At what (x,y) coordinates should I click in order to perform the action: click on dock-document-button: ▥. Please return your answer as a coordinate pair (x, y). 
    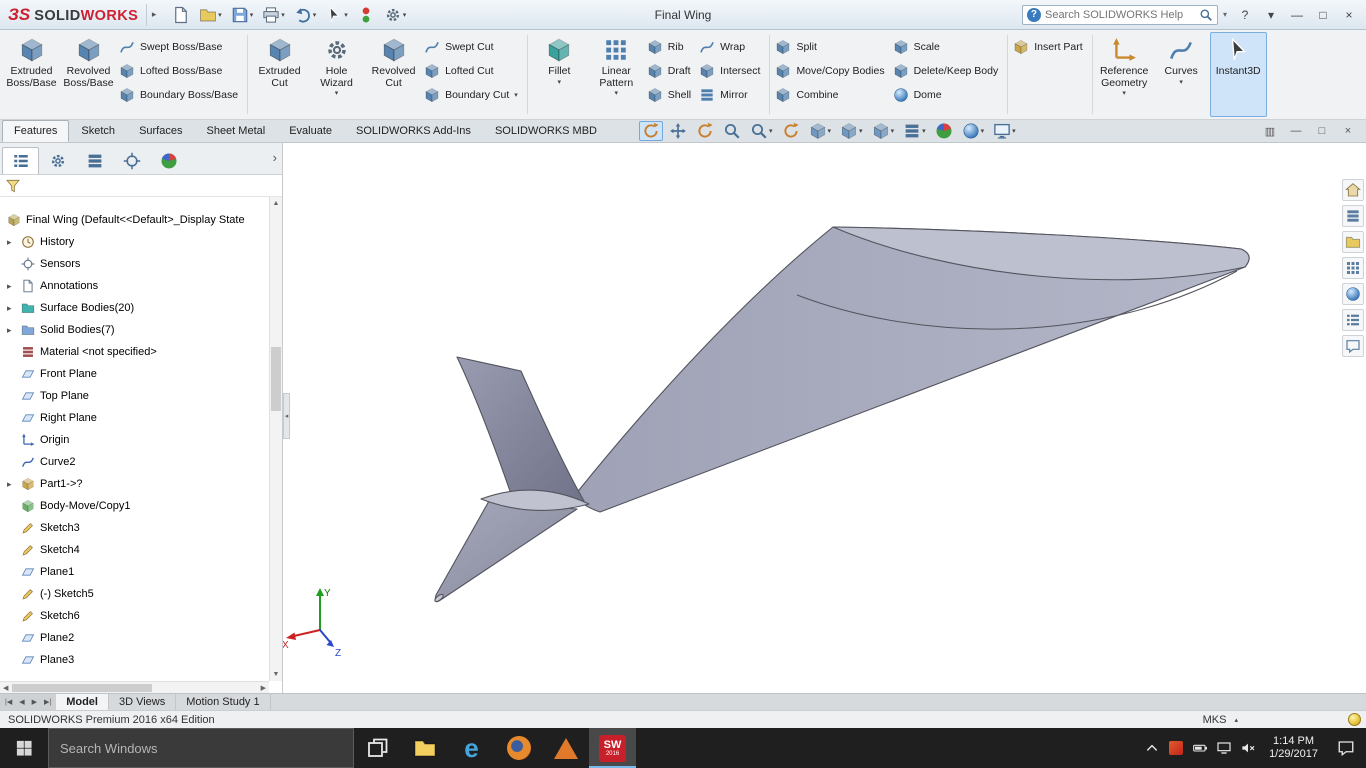
    Looking at the image, I should click on (1270, 131).